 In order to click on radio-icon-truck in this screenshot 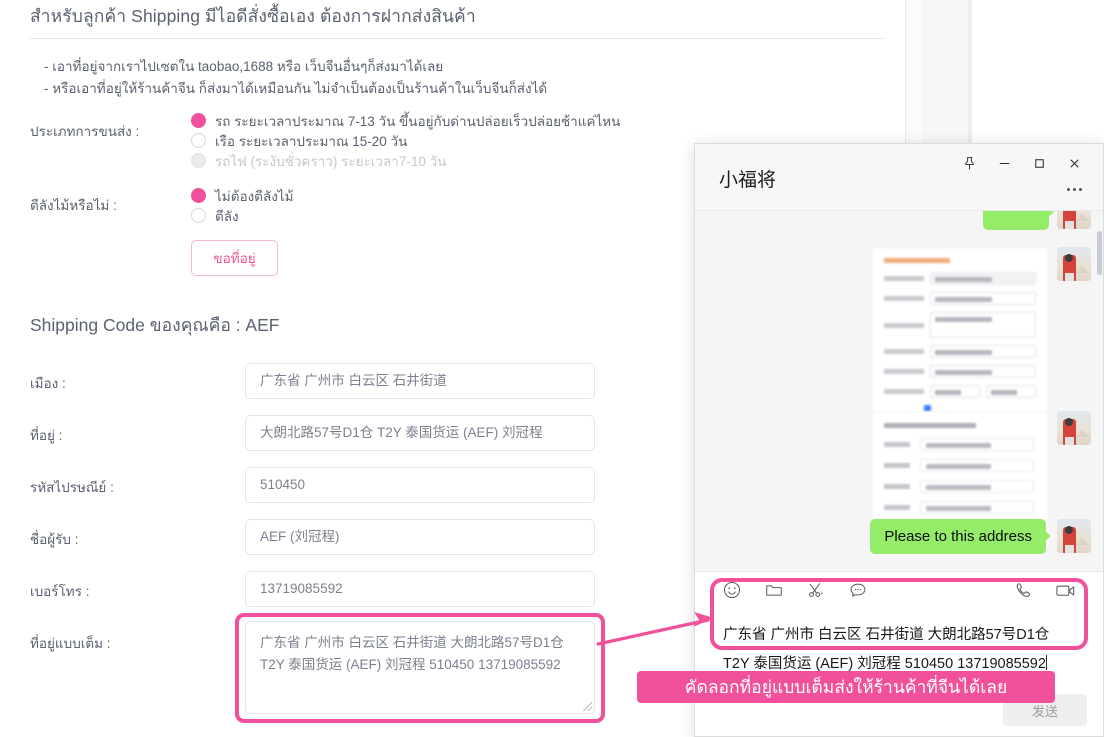, I will do `click(198, 120)`.